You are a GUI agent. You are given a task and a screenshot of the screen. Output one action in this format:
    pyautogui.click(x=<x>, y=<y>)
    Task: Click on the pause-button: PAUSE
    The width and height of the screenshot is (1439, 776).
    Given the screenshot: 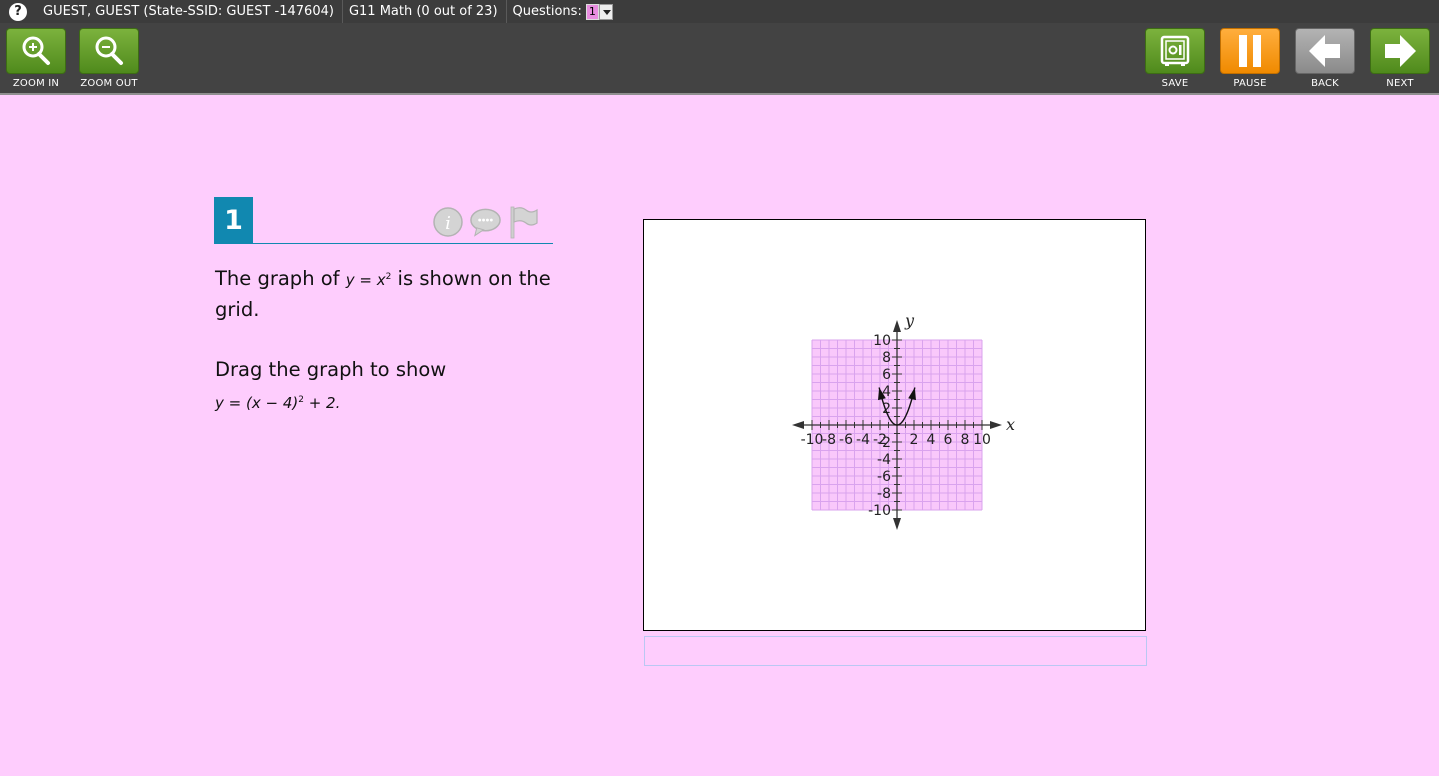 What is the action you would take?
    pyautogui.click(x=1250, y=58)
    